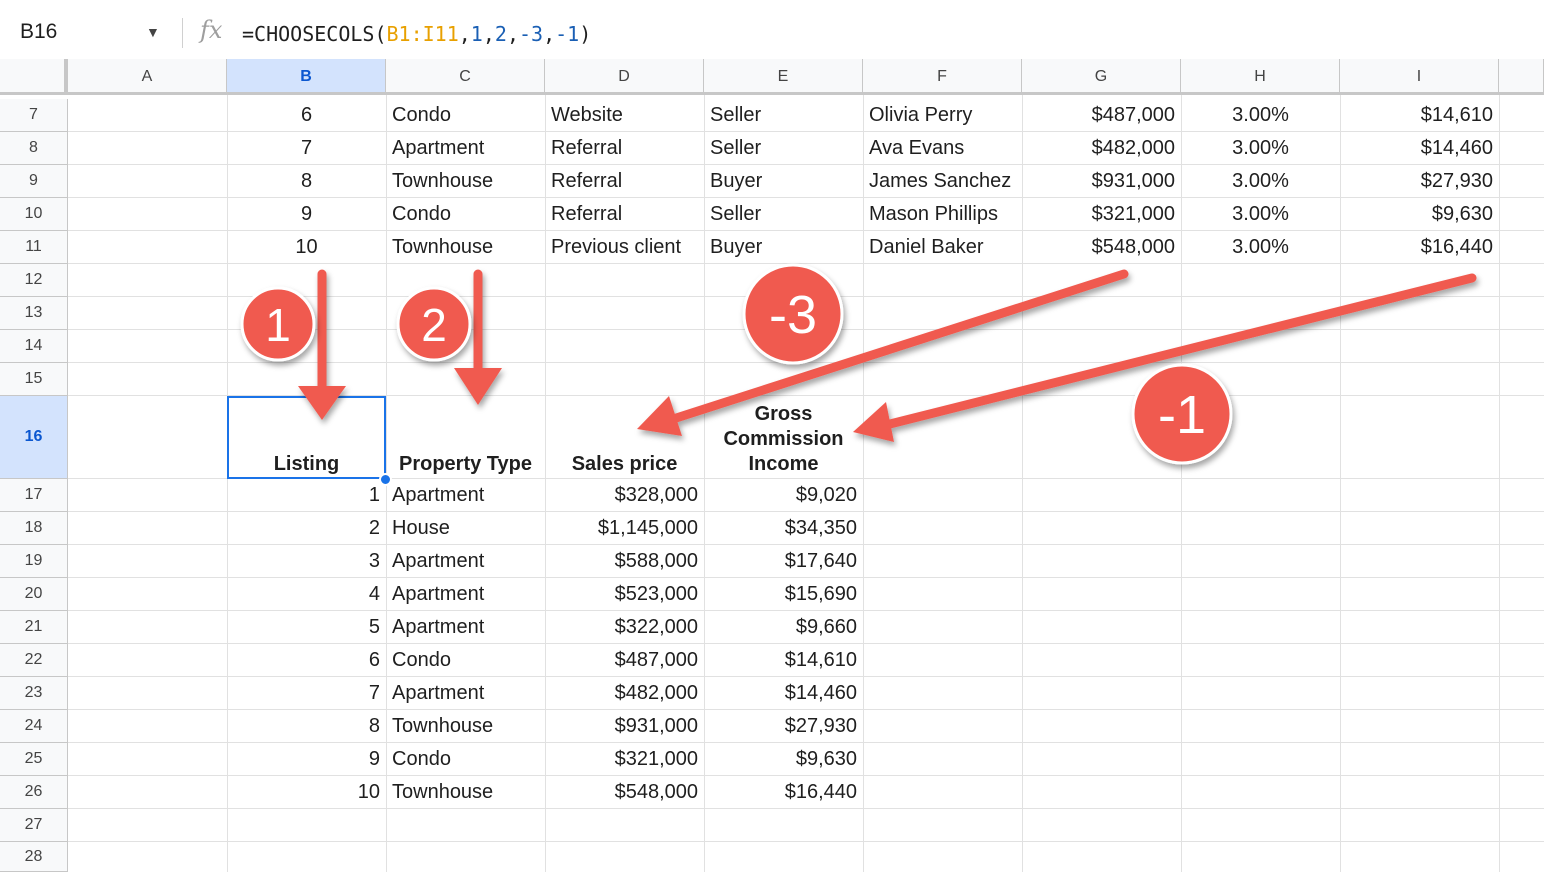 The image size is (1544, 872). What do you see at coordinates (793, 315) in the screenshot?
I see `badge-neg3-label: -3` at bounding box center [793, 315].